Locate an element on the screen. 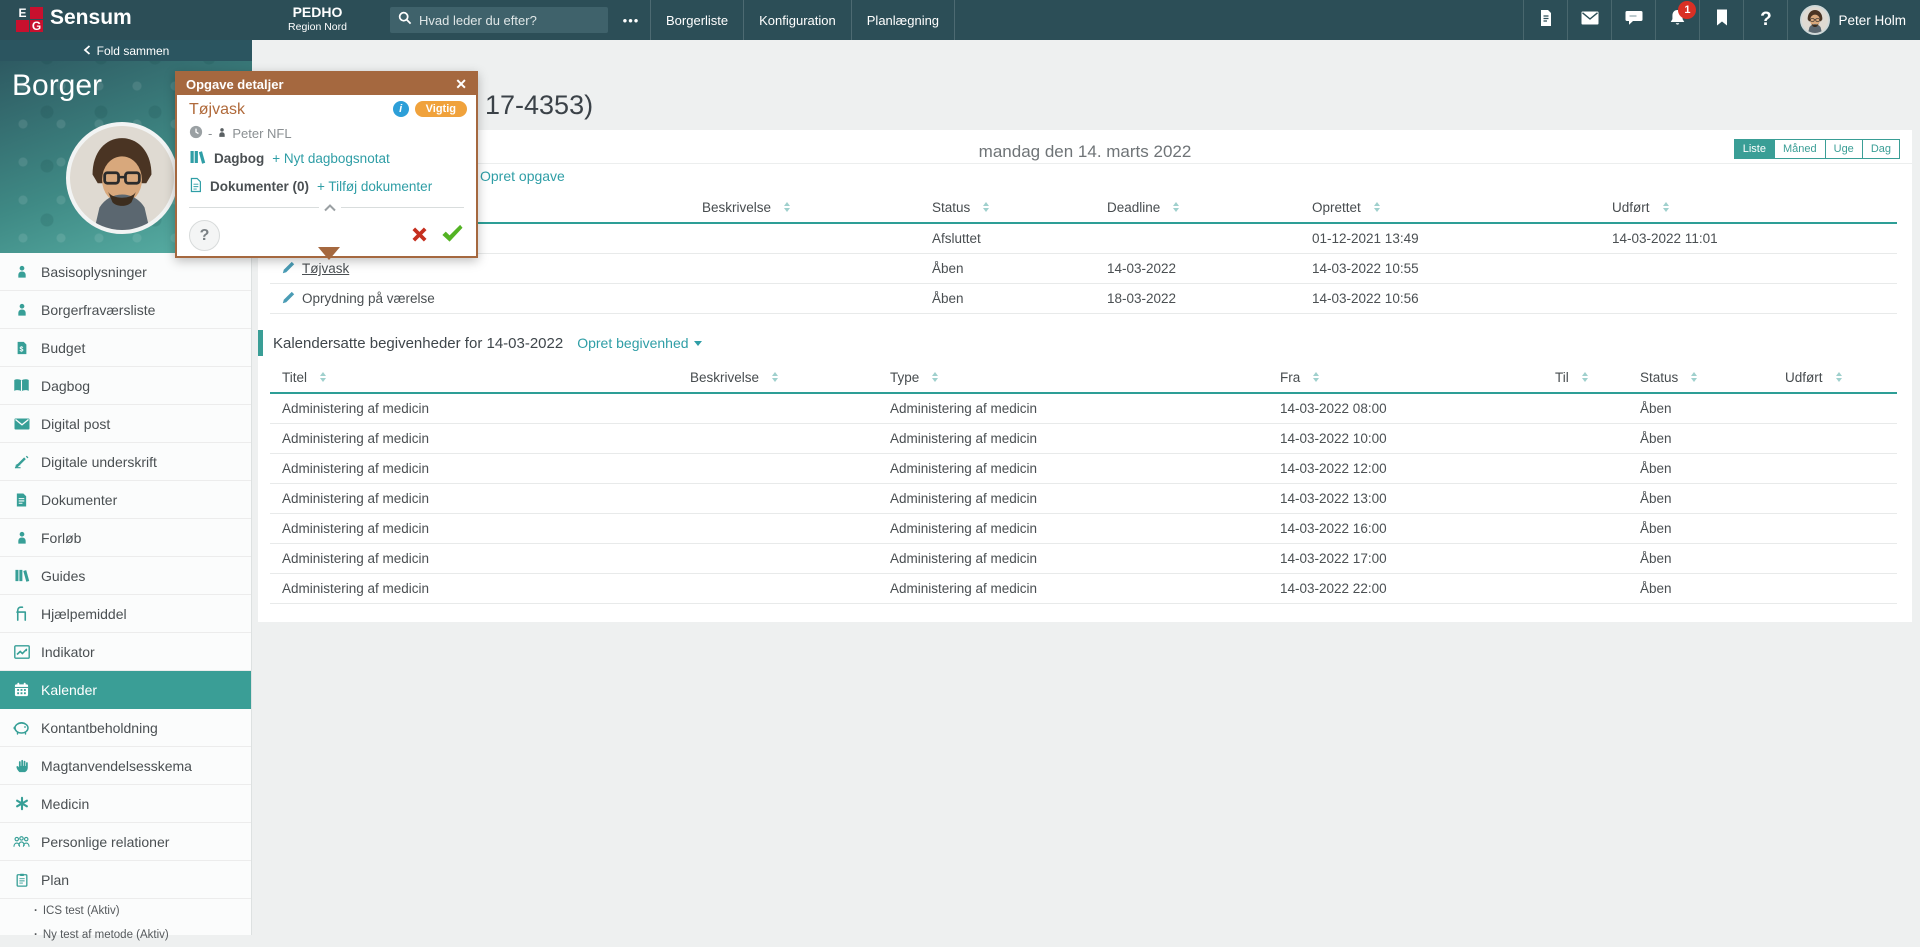 The height and width of the screenshot is (947, 1920). create-event-link: Opret begivenhed is located at coordinates (639, 343).